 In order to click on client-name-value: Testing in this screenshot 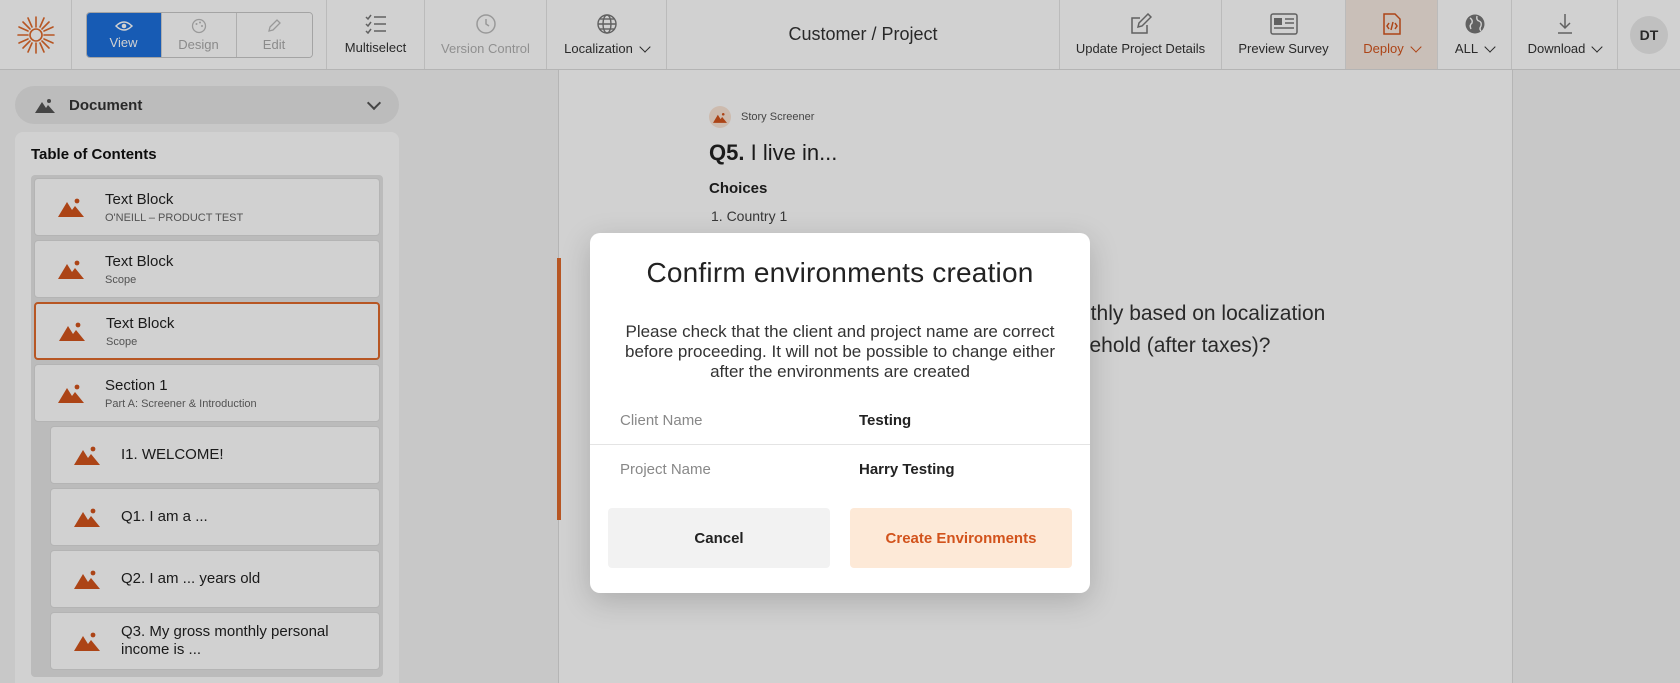, I will do `click(885, 420)`.